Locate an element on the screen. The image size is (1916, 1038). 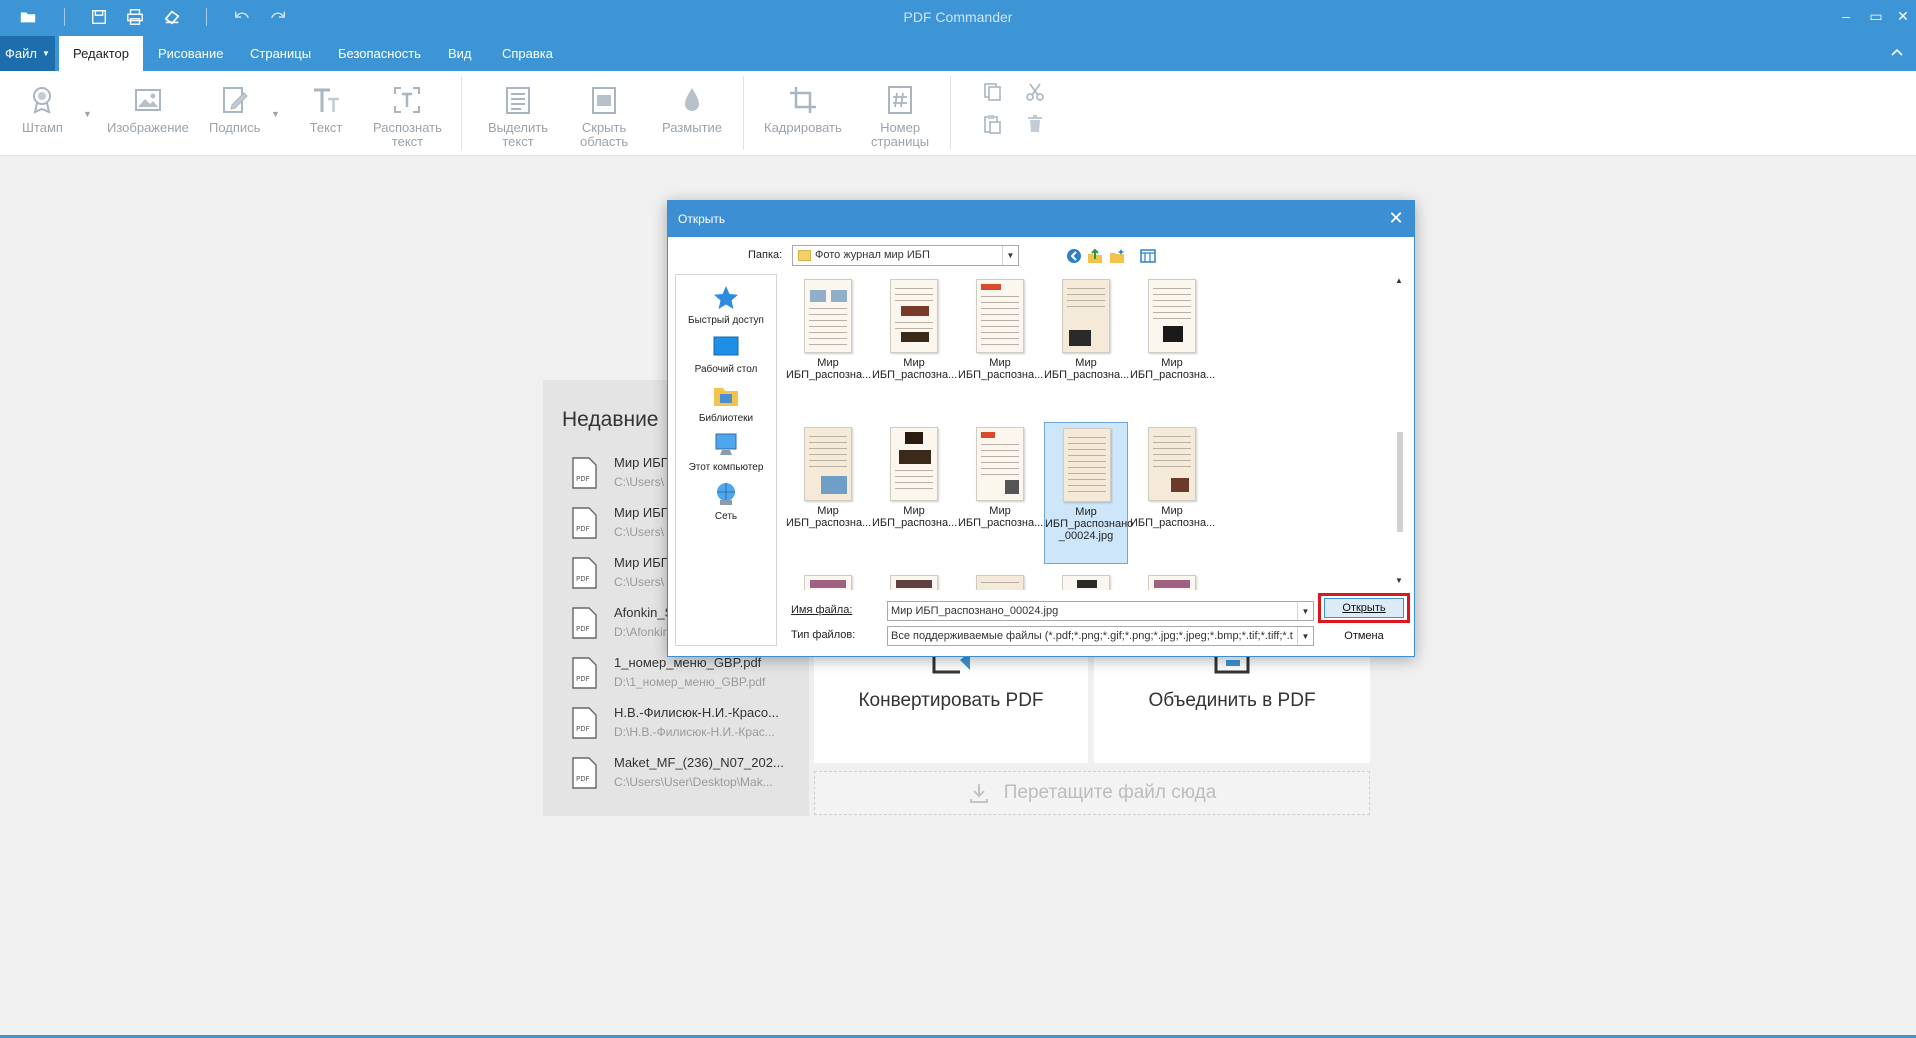
place-libraries: Библиотеки is located at coordinates (726, 402).